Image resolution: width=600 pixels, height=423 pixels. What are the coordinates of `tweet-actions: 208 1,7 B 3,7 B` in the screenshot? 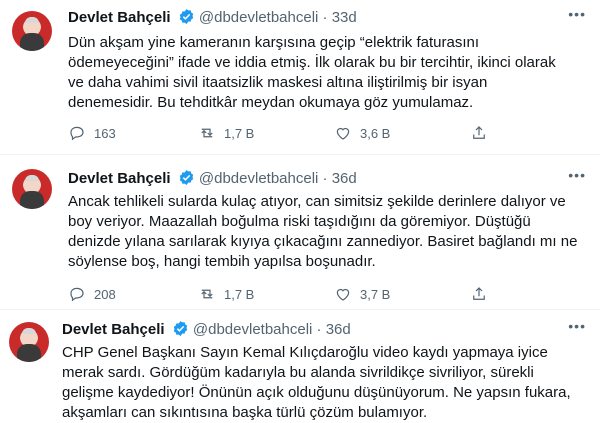 It's located at (328, 295).